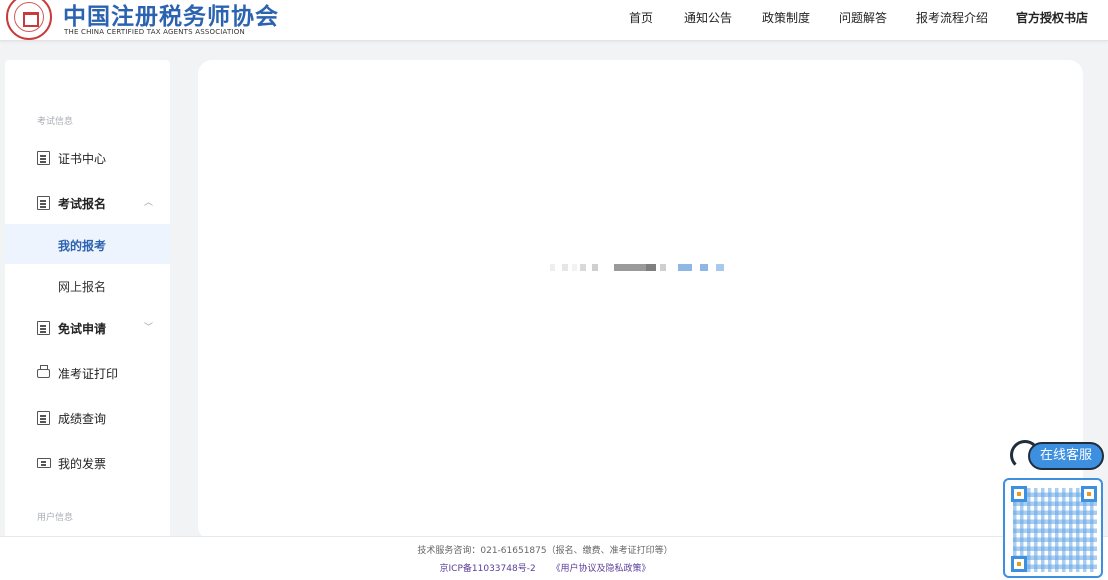  What do you see at coordinates (149, 203) in the screenshot?
I see `chevron-up-icon: ︿` at bounding box center [149, 203].